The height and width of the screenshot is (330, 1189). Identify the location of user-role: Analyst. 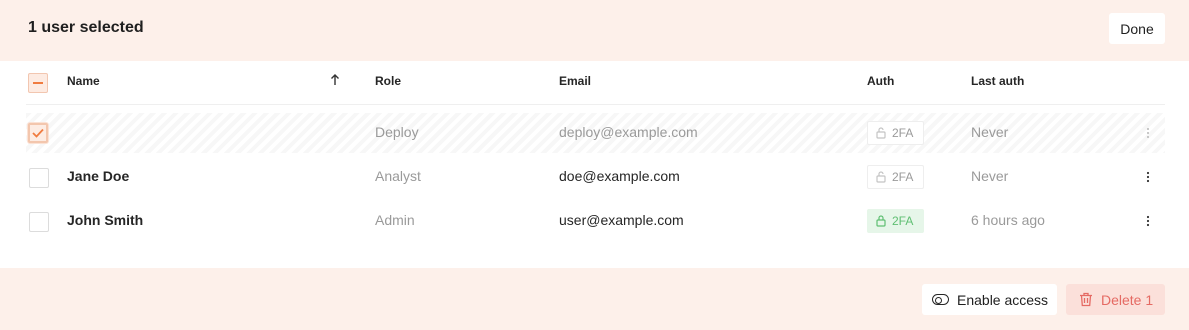
(398, 176).